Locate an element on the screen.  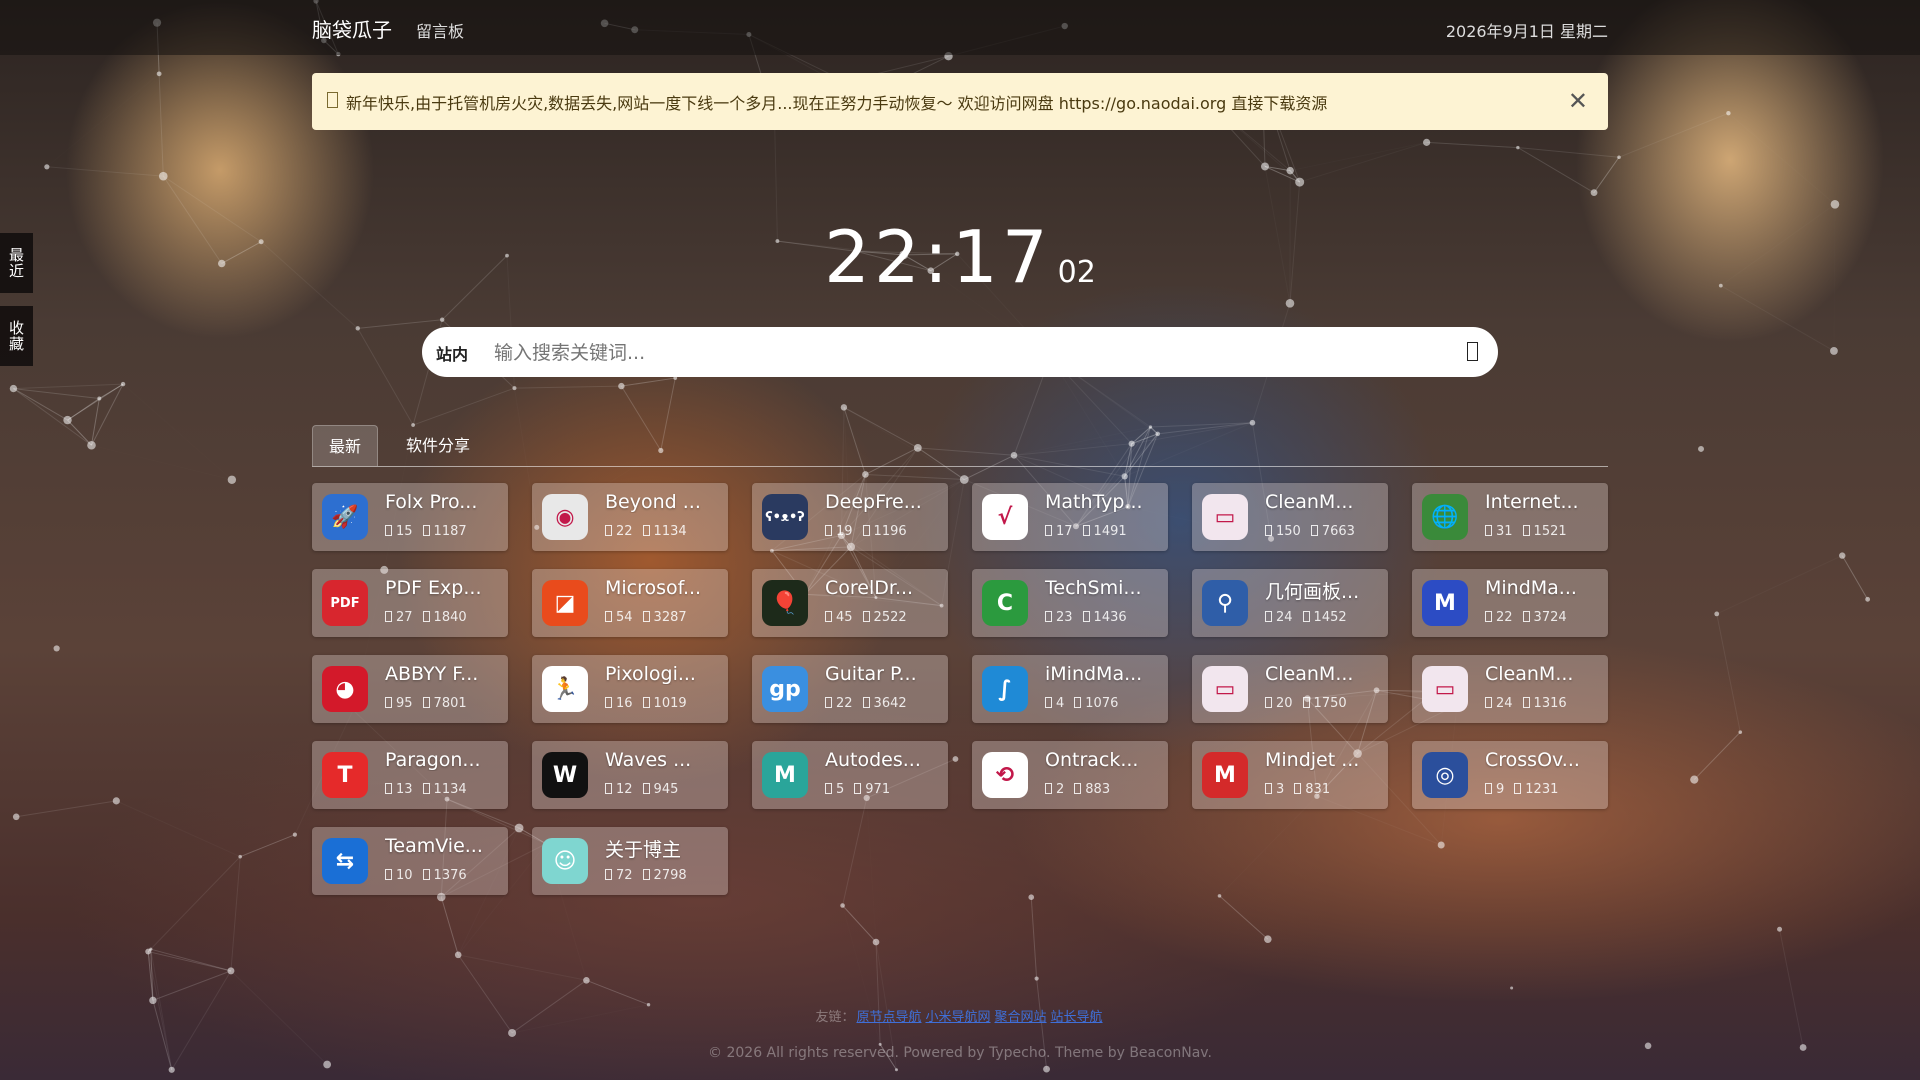
view-count: 1076 is located at coordinates (1102, 703).